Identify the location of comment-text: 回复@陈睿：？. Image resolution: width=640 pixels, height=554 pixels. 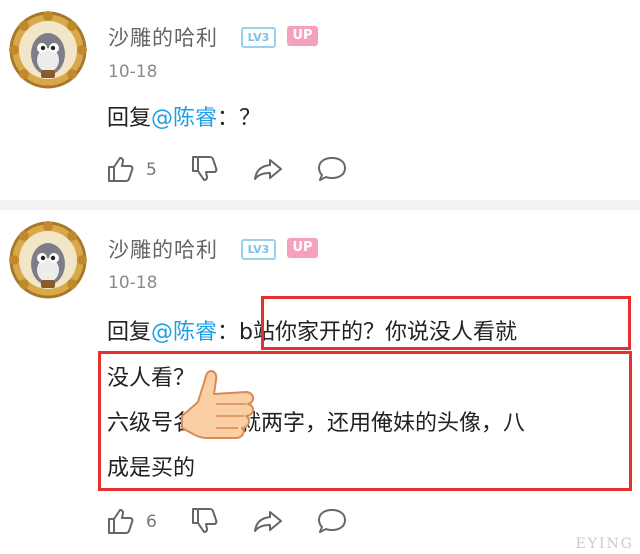
(184, 116).